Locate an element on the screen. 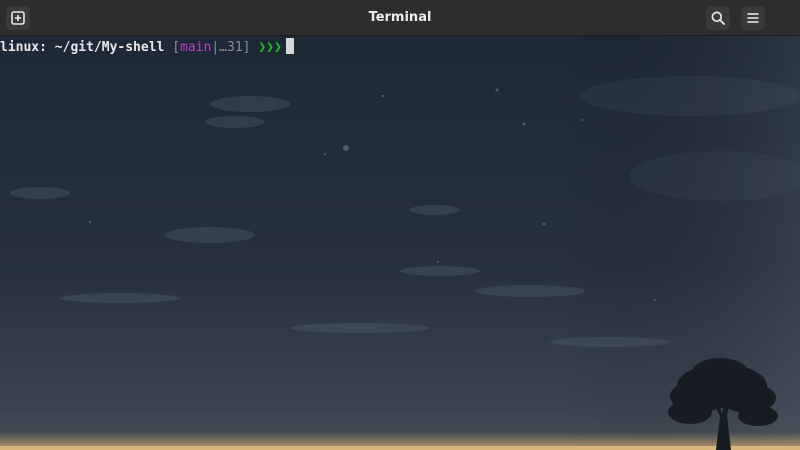 The height and width of the screenshot is (450, 800). search-icon is located at coordinates (718, 18).